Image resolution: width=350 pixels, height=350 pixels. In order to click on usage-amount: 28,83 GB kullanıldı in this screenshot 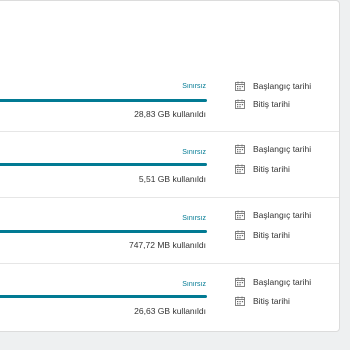, I will do `click(170, 114)`.